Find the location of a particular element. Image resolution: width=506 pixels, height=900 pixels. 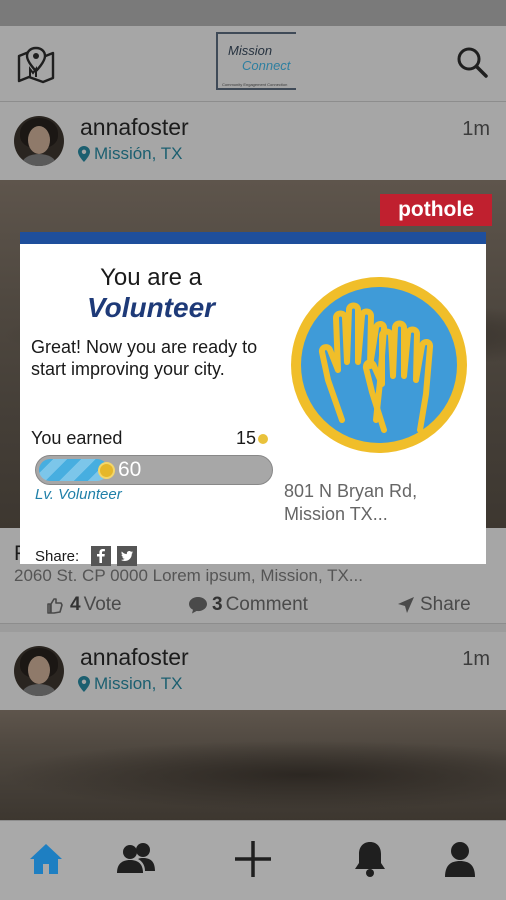

dialog-title-line1: You are a is located at coordinates (151, 277).